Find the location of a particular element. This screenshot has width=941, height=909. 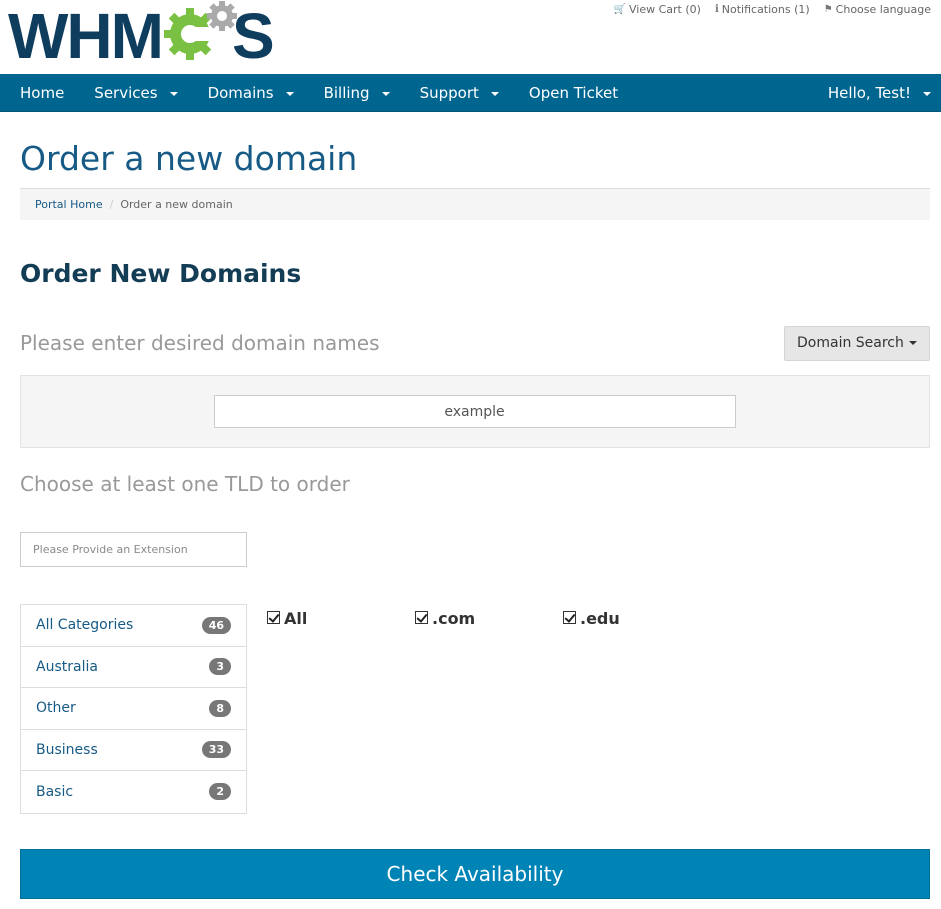

notifications-label: Notifications (1) is located at coordinates (765, 9).